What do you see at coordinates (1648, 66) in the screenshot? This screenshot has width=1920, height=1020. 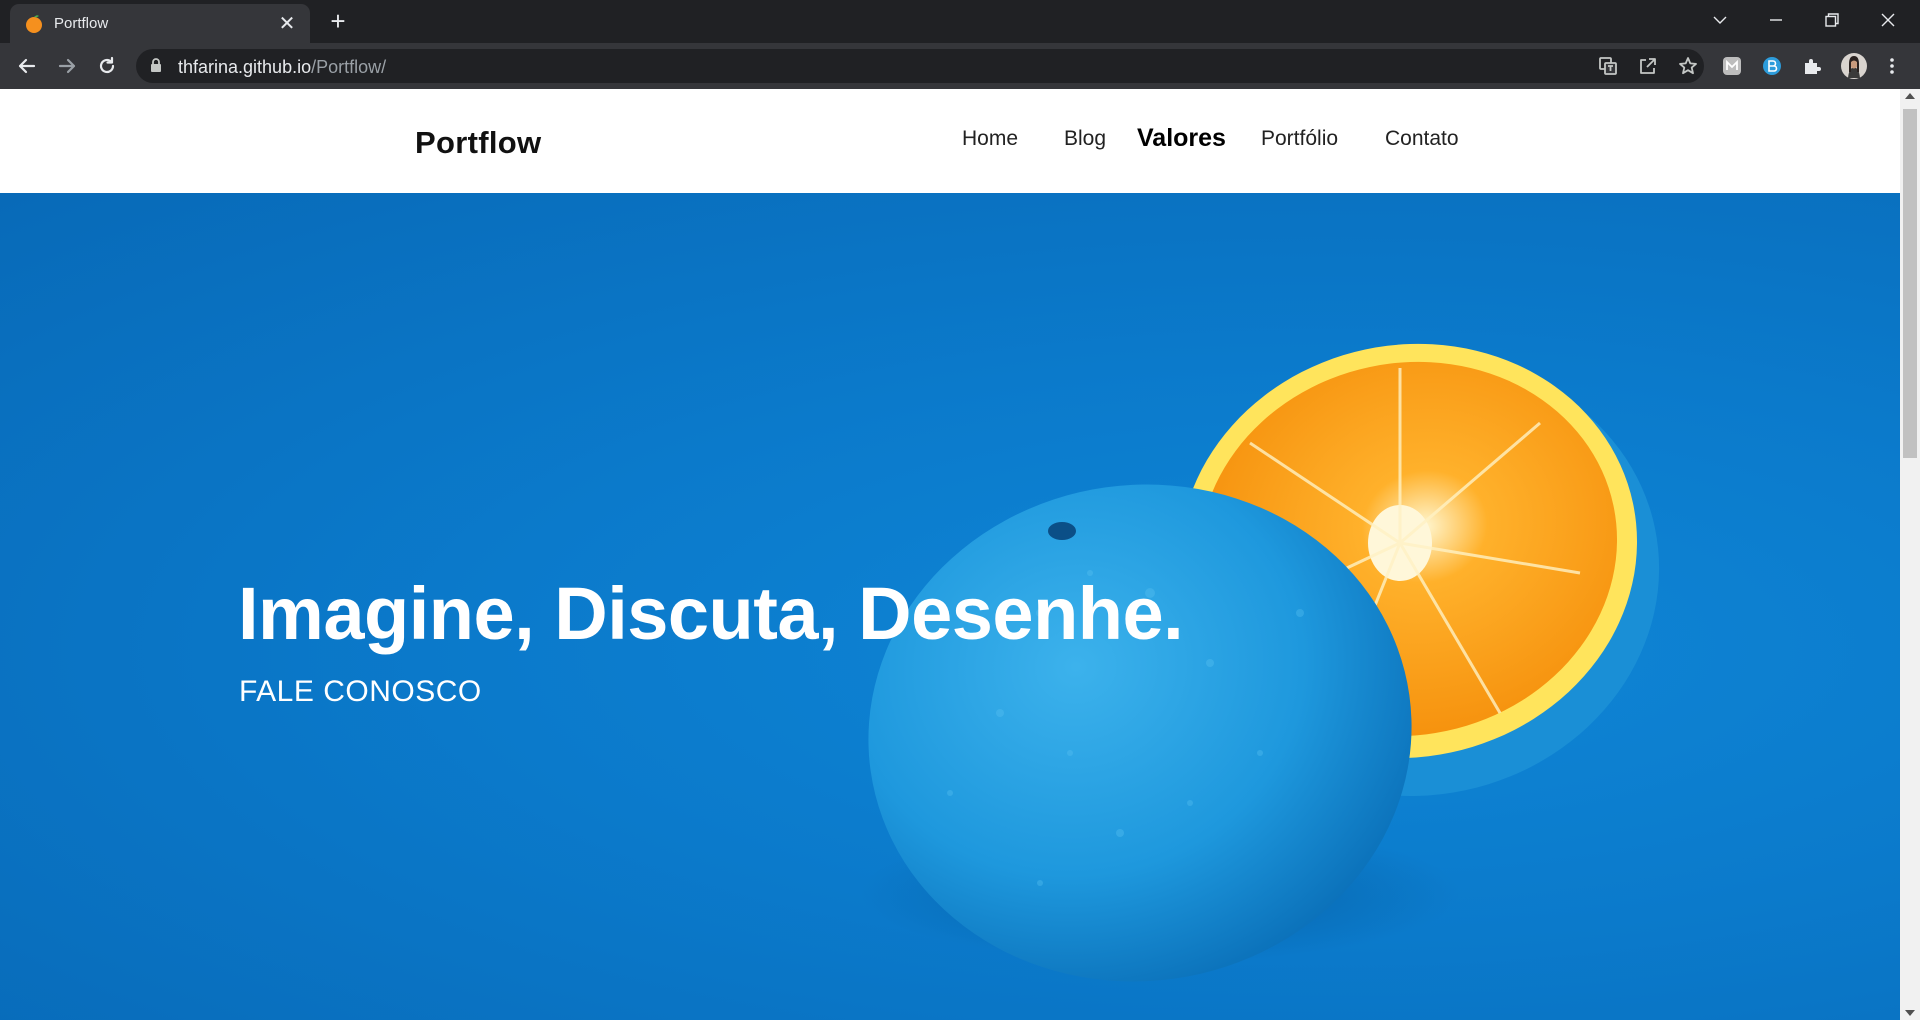 I see `share-icon` at bounding box center [1648, 66].